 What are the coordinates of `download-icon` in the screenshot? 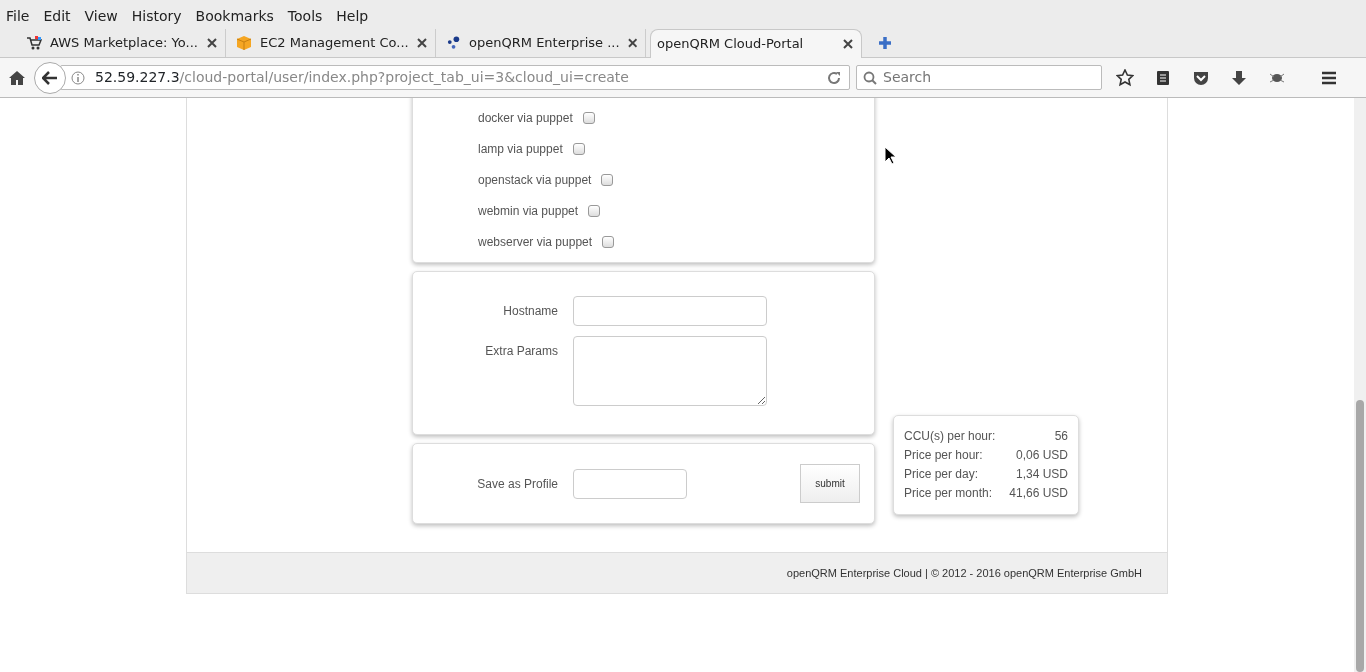 It's located at (1239, 77).